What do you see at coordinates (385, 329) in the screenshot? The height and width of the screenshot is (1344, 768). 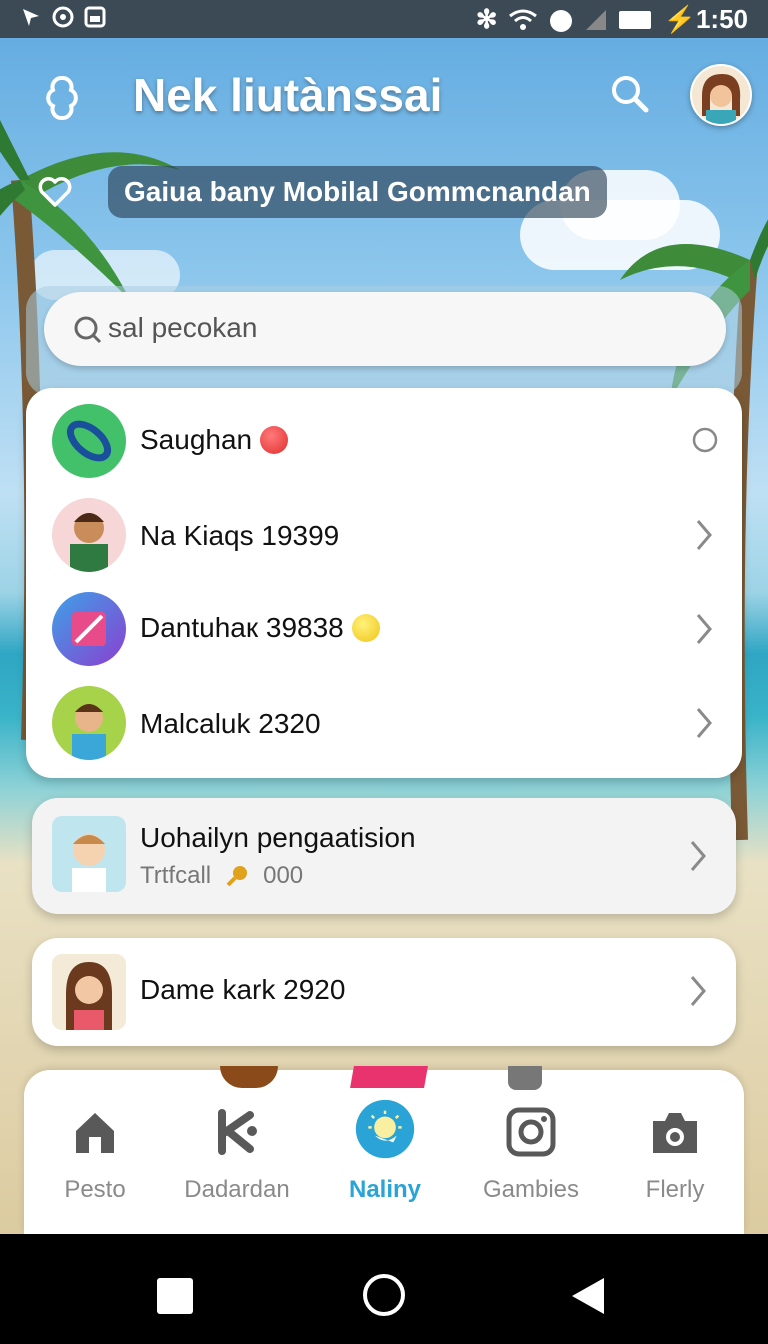 I see `search-input: sal pecokan` at bounding box center [385, 329].